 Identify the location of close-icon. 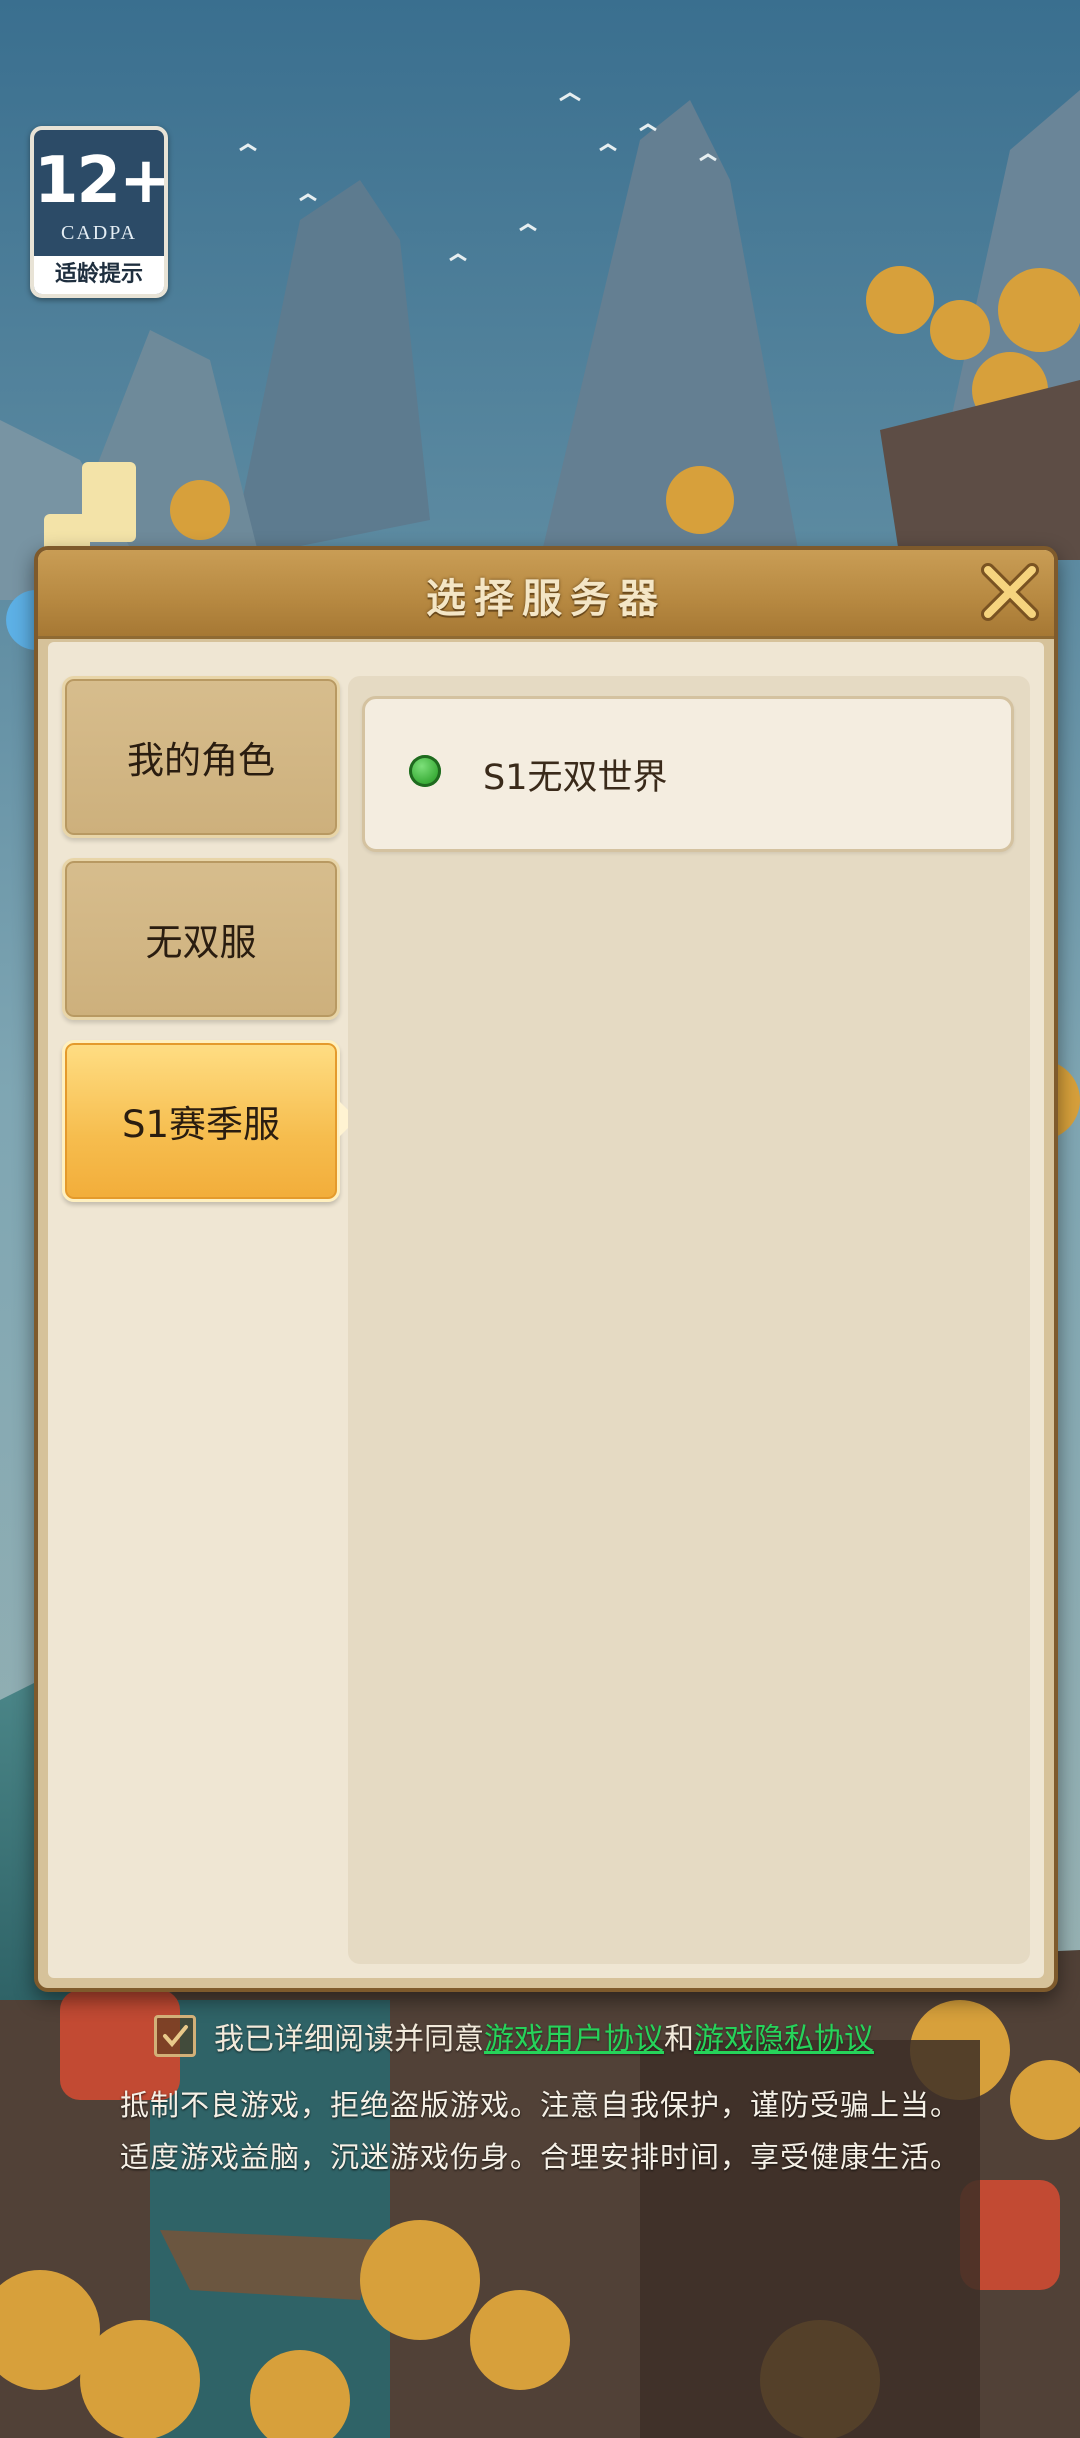
(1010, 592).